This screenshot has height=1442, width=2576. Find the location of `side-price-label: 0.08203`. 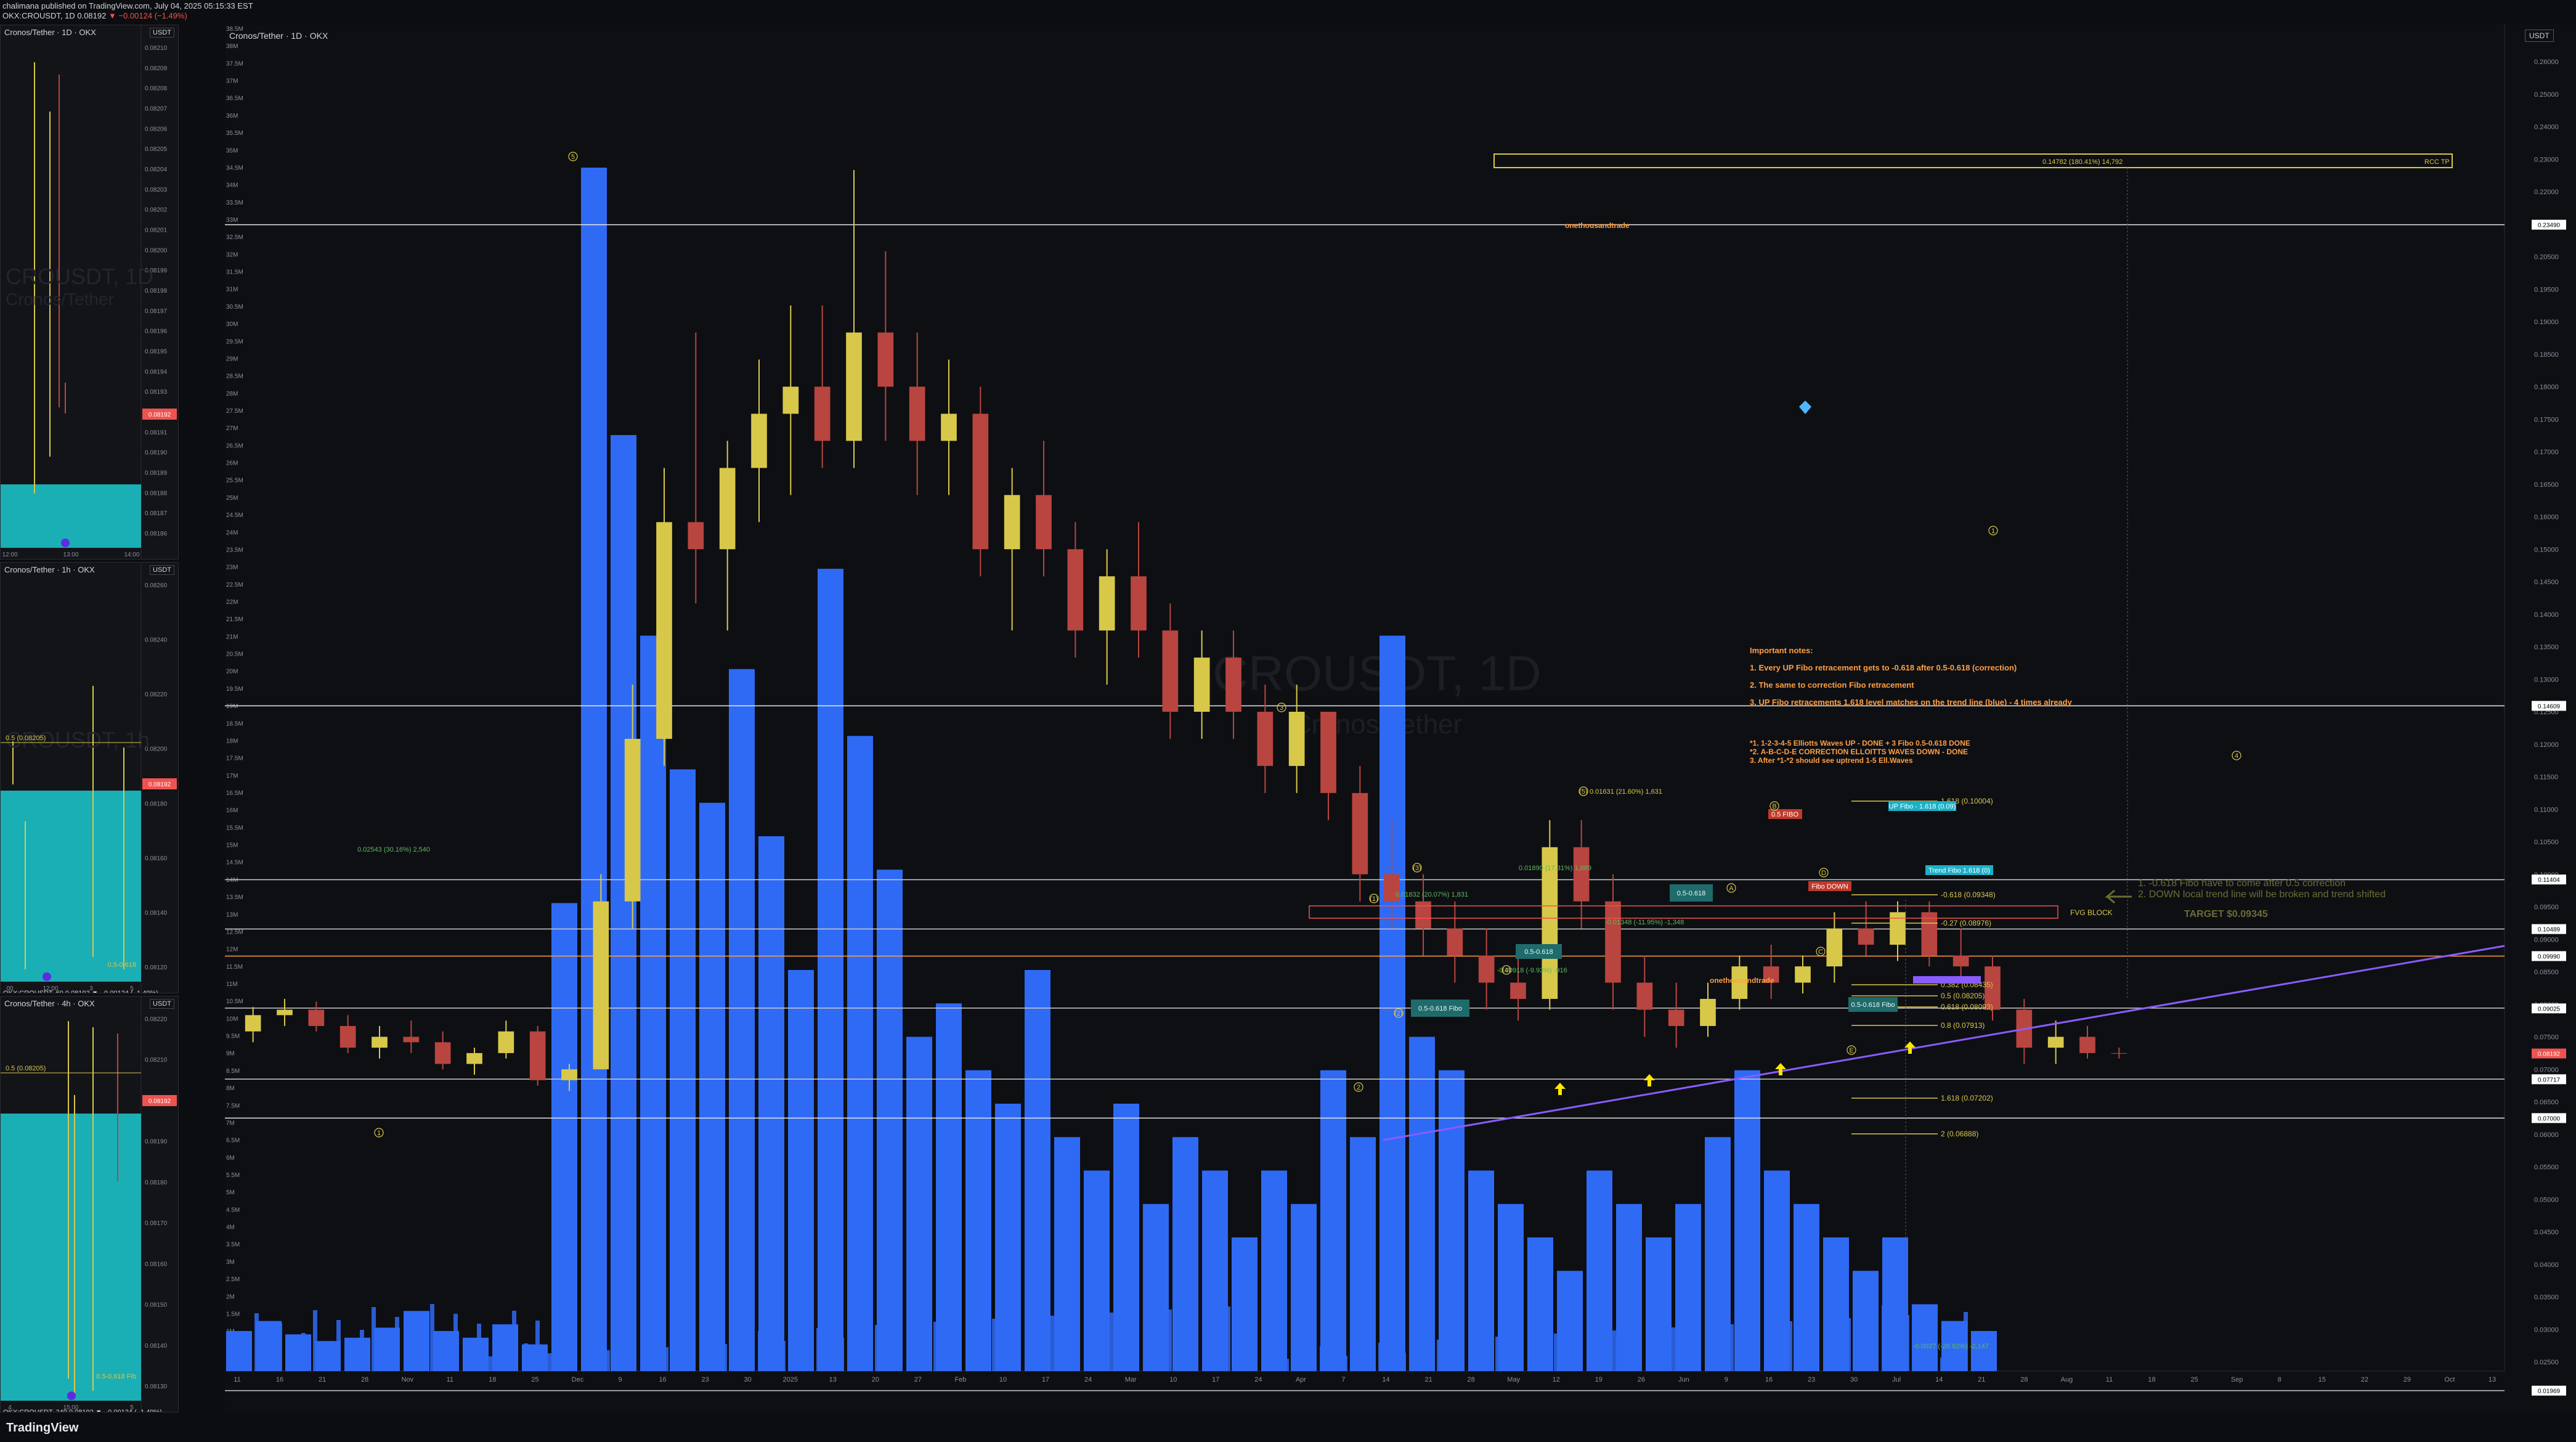

side-price-label: 0.08203 is located at coordinates (156, 190).